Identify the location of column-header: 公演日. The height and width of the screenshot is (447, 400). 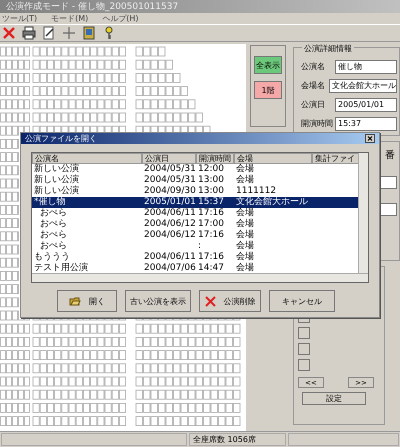
(169, 158).